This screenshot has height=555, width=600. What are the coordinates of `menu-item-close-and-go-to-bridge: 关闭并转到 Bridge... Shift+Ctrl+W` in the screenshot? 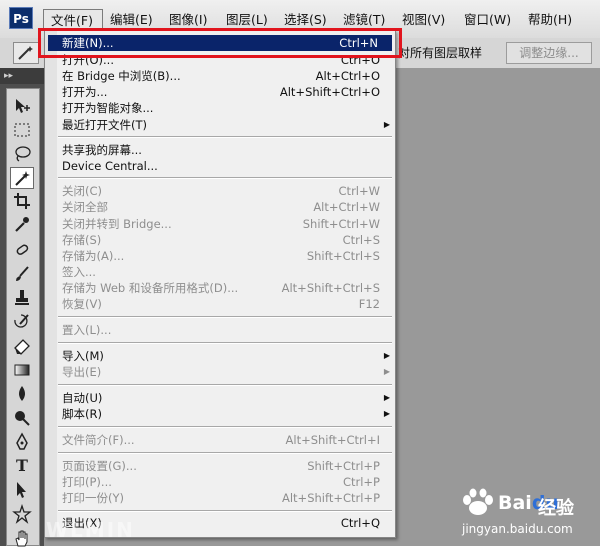 It's located at (221, 224).